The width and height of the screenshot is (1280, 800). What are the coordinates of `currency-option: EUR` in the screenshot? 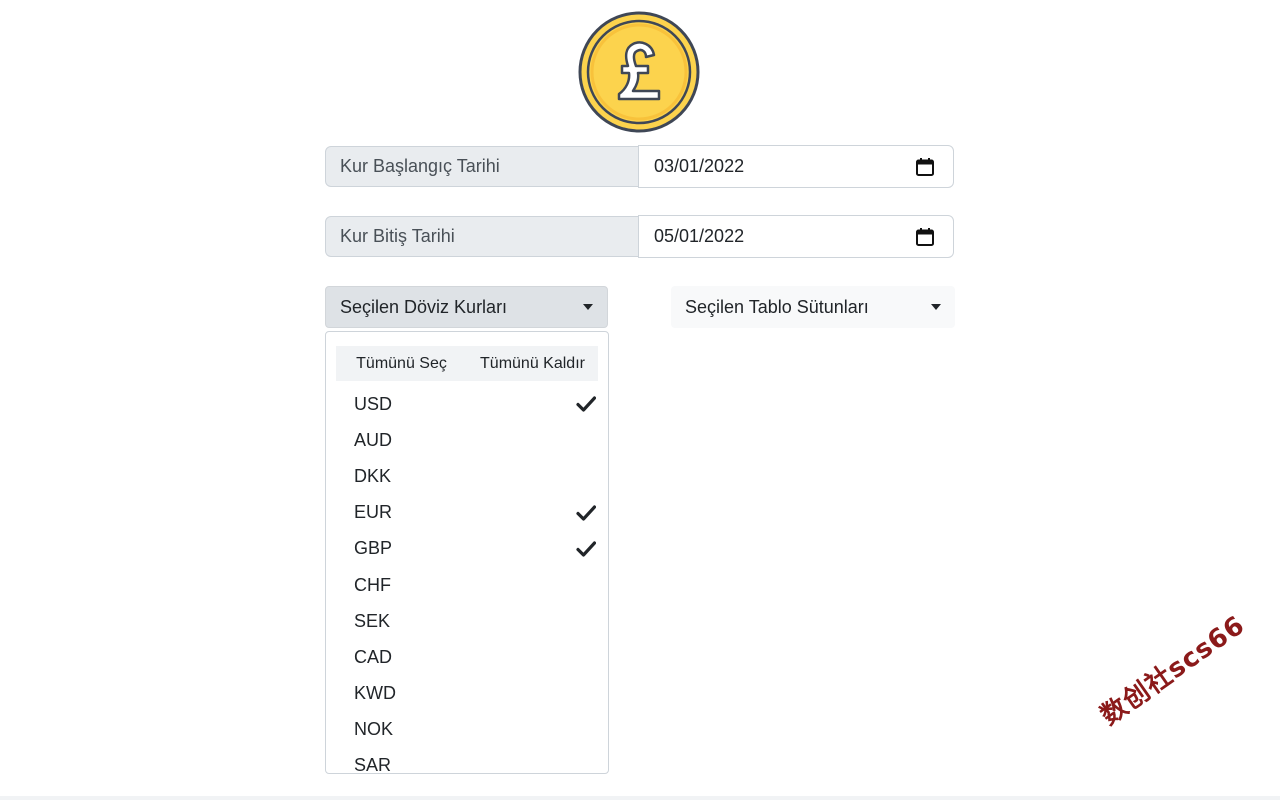 It's located at (467, 513).